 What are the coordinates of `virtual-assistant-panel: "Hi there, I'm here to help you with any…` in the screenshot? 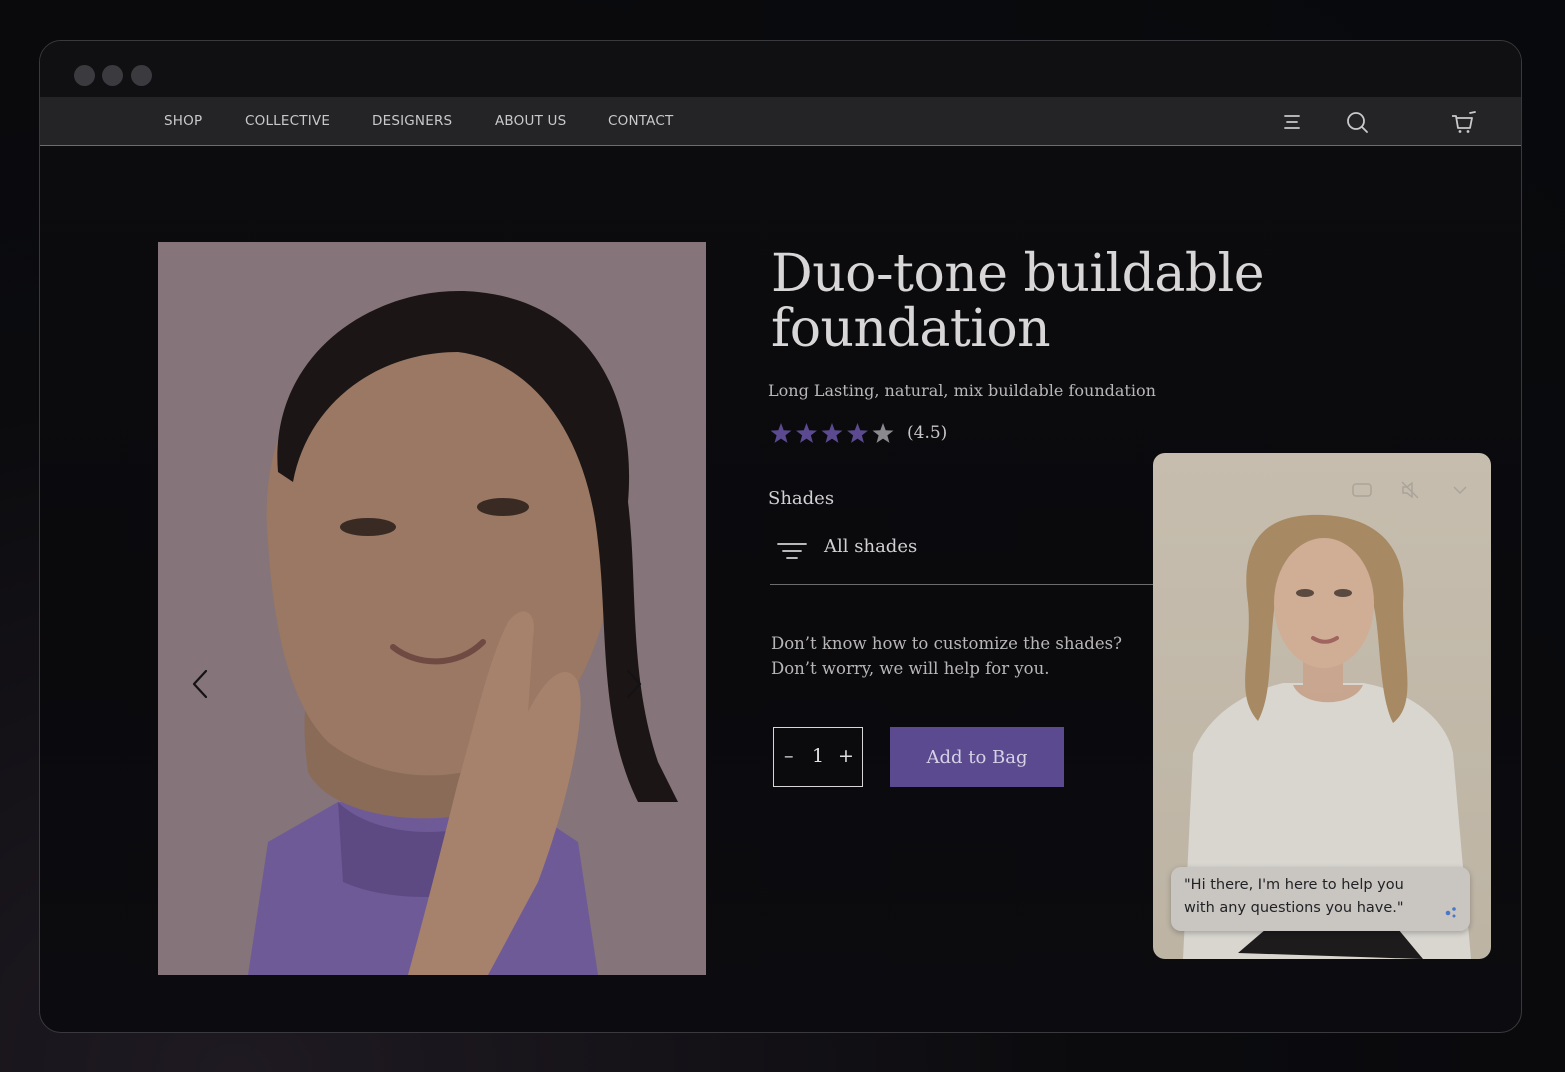 It's located at (1322, 706).